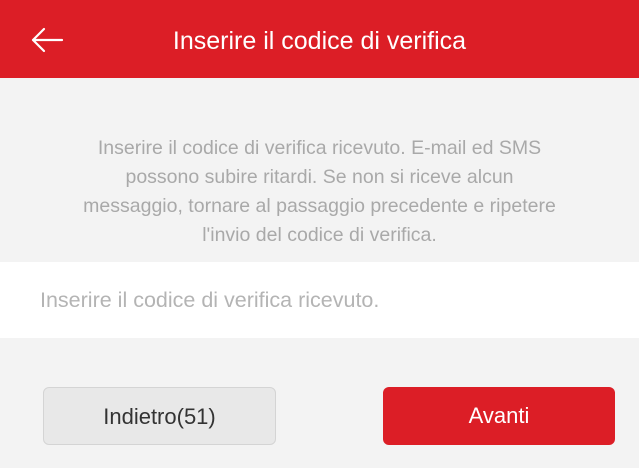  I want to click on page-title: Inserire il codice di verifica, so click(319, 41).